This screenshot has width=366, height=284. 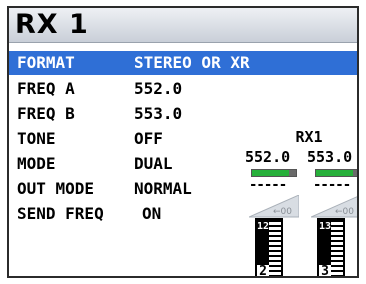 What do you see at coordinates (152, 213) in the screenshot?
I see `setting-value: ON` at bounding box center [152, 213].